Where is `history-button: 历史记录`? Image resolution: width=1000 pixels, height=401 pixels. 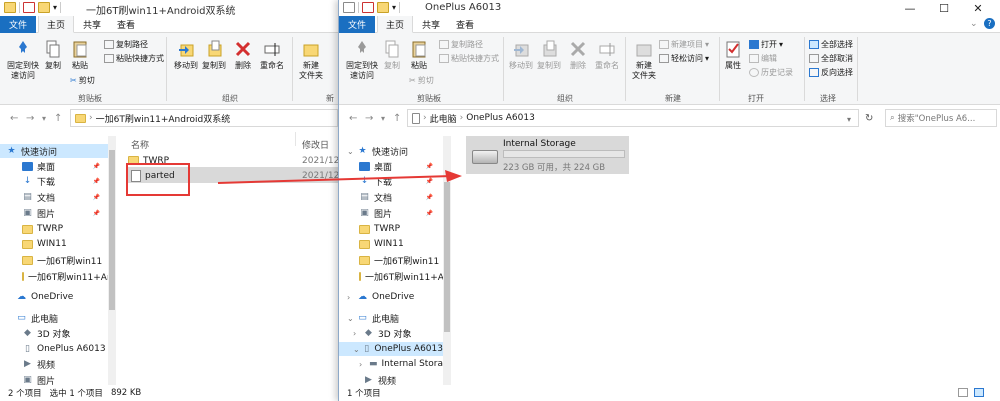
history-button: 历史记录 is located at coordinates (771, 72).